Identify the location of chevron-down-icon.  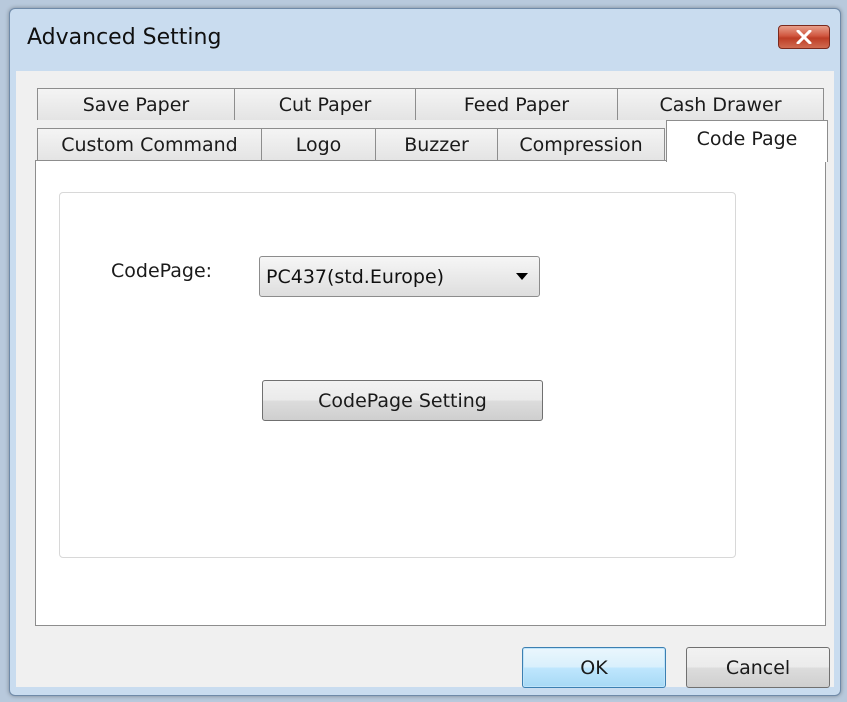
(522, 276).